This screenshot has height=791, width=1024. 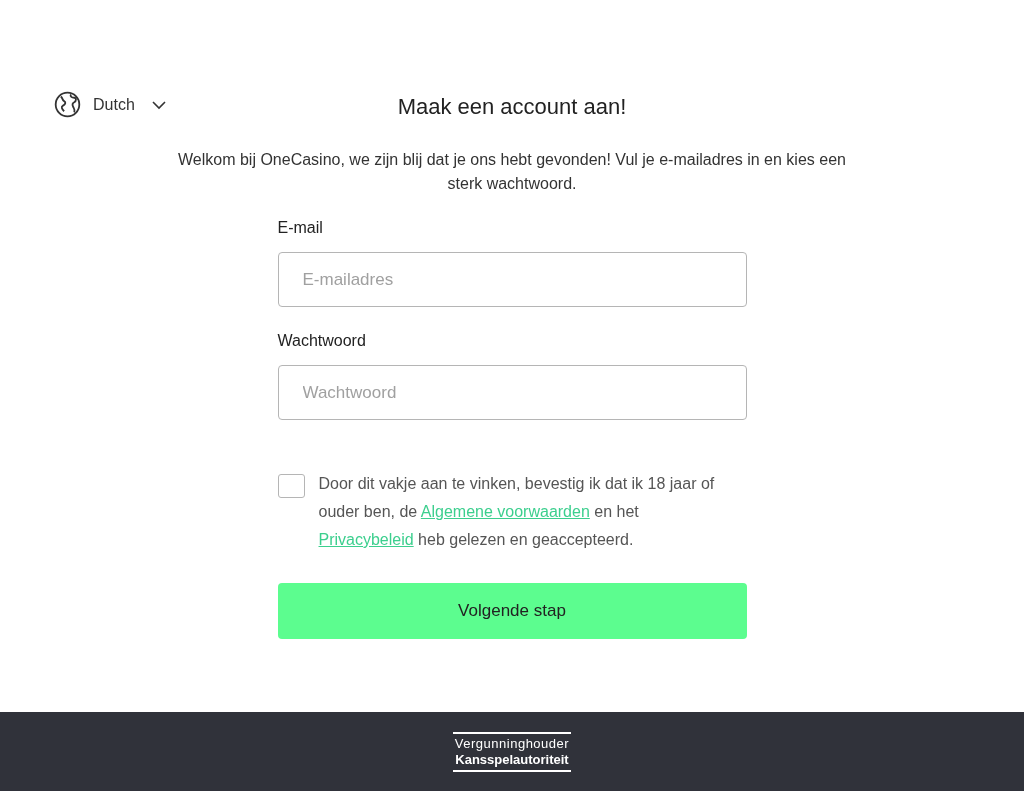 What do you see at coordinates (512, 392) in the screenshot?
I see `input-field: Wachtwoord` at bounding box center [512, 392].